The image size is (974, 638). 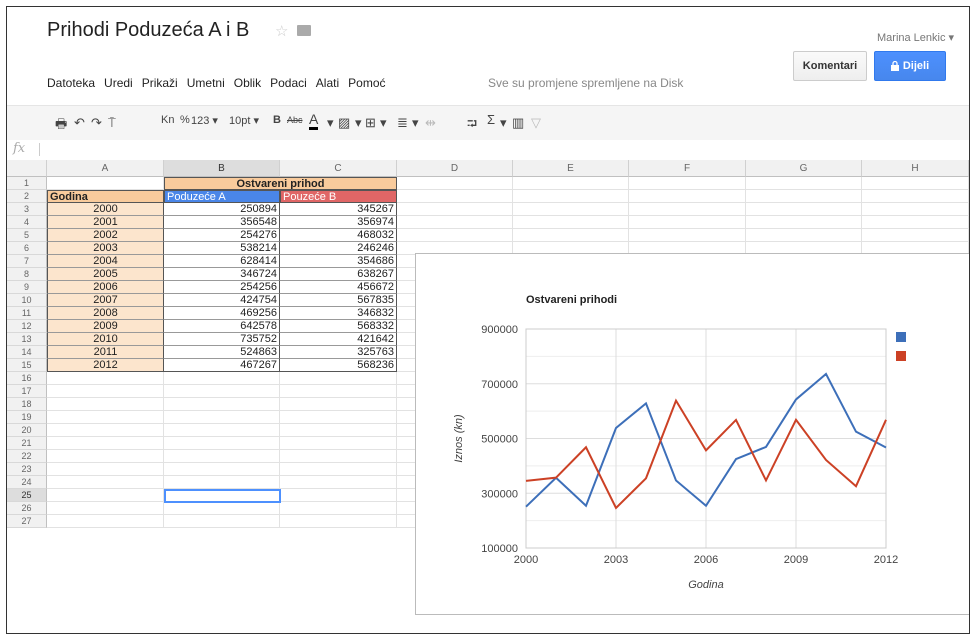 What do you see at coordinates (338, 365) in the screenshot?
I see `table-cell: 568236` at bounding box center [338, 365].